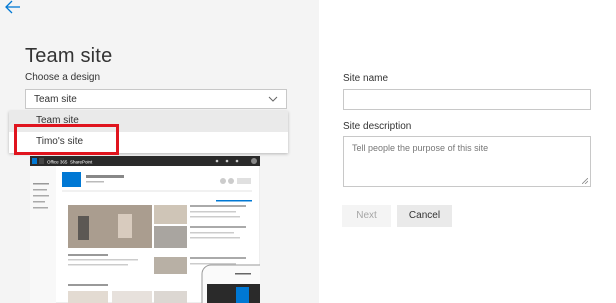 This screenshot has width=616, height=303. I want to click on page-title: Team site, so click(69, 56).